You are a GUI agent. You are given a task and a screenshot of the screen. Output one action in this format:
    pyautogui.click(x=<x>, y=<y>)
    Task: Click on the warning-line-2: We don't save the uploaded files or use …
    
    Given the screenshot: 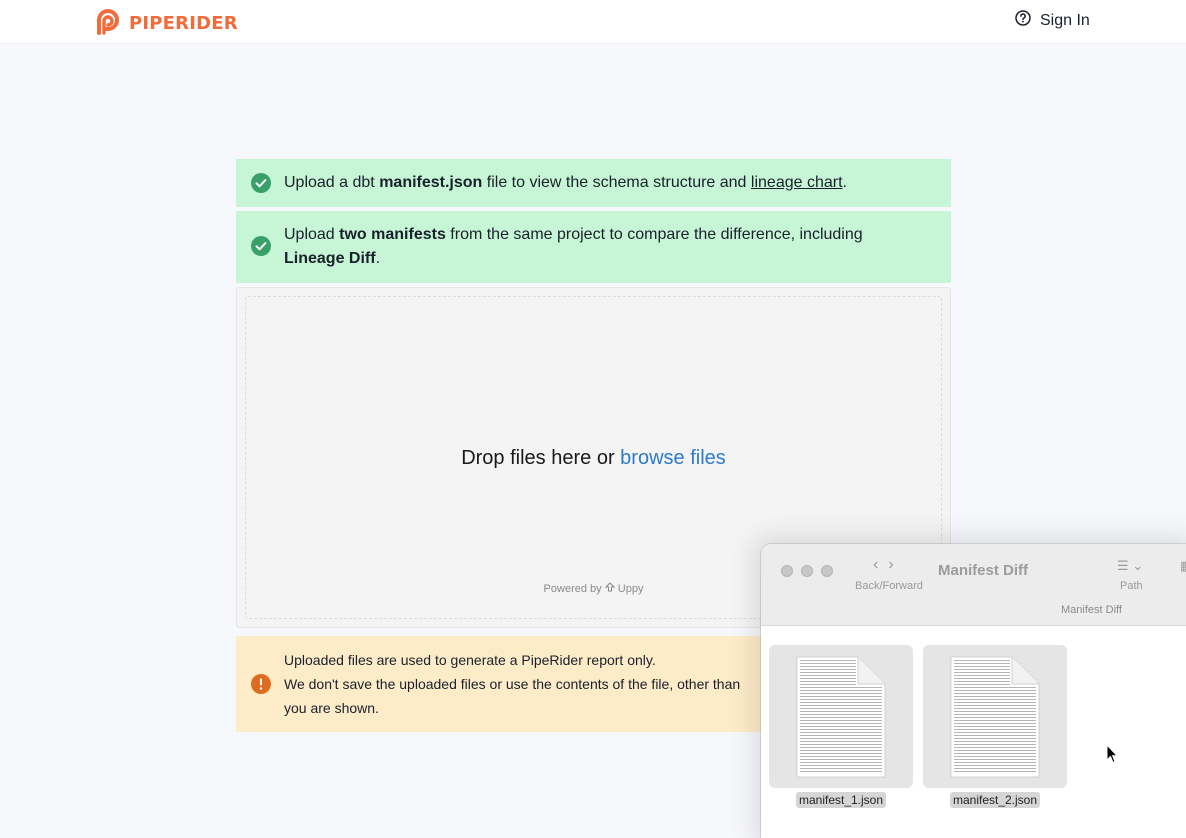 What is the action you would take?
    pyautogui.click(x=512, y=684)
    